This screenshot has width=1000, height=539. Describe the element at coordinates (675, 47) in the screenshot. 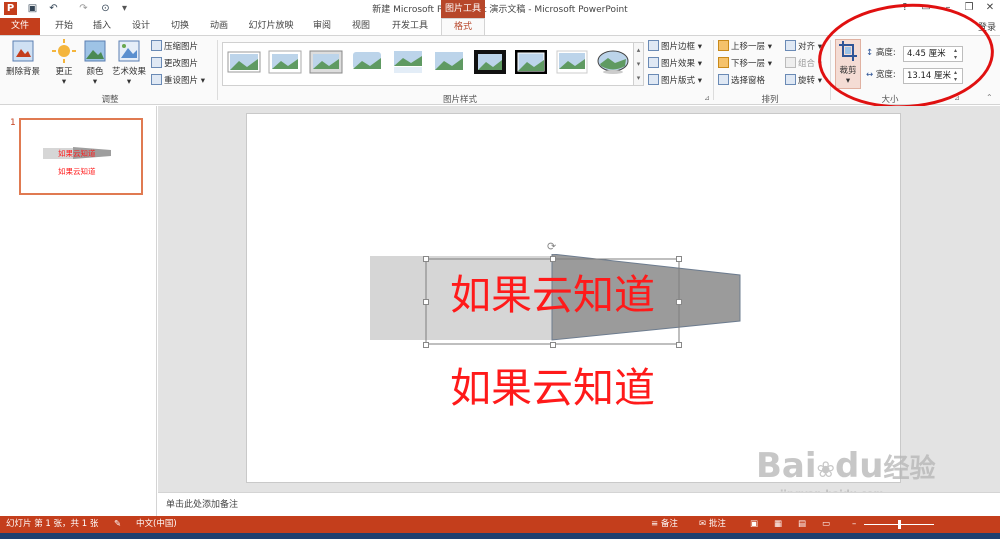

I see `picture-border-button: 图片边框 ▾` at that location.